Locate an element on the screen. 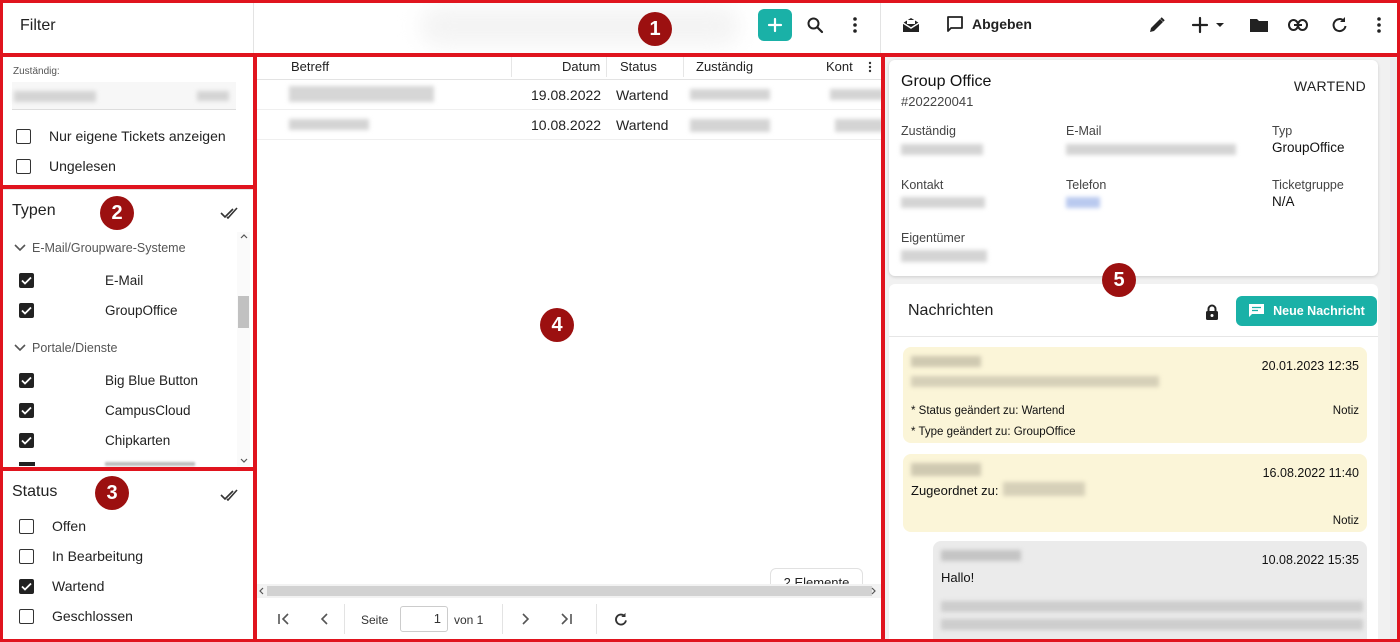  refresh-icon is located at coordinates (620, 619).